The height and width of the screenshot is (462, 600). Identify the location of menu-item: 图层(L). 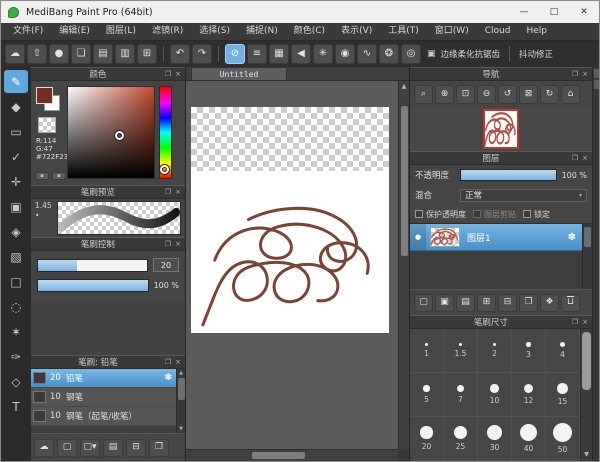
(121, 31).